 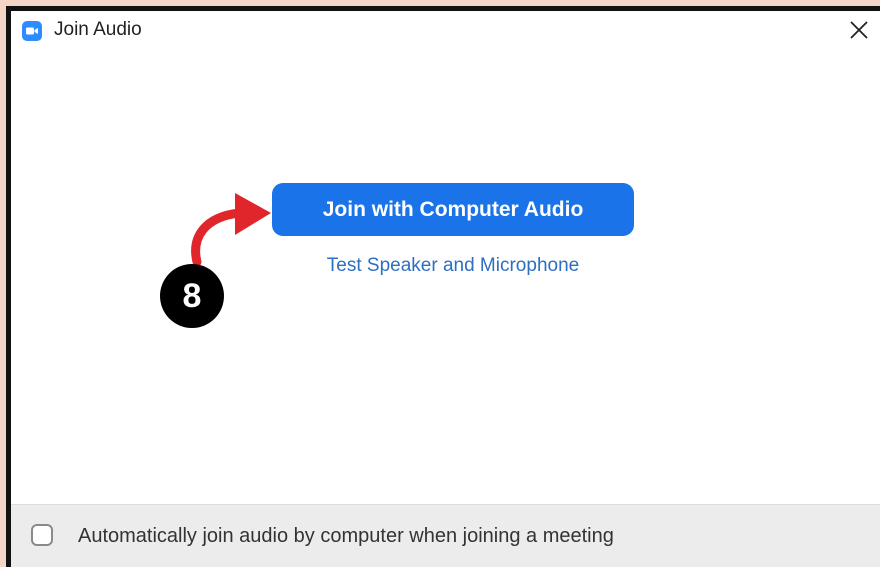 I want to click on test-speaker-microphone-link: Test Speaker and Microphone, so click(x=453, y=266).